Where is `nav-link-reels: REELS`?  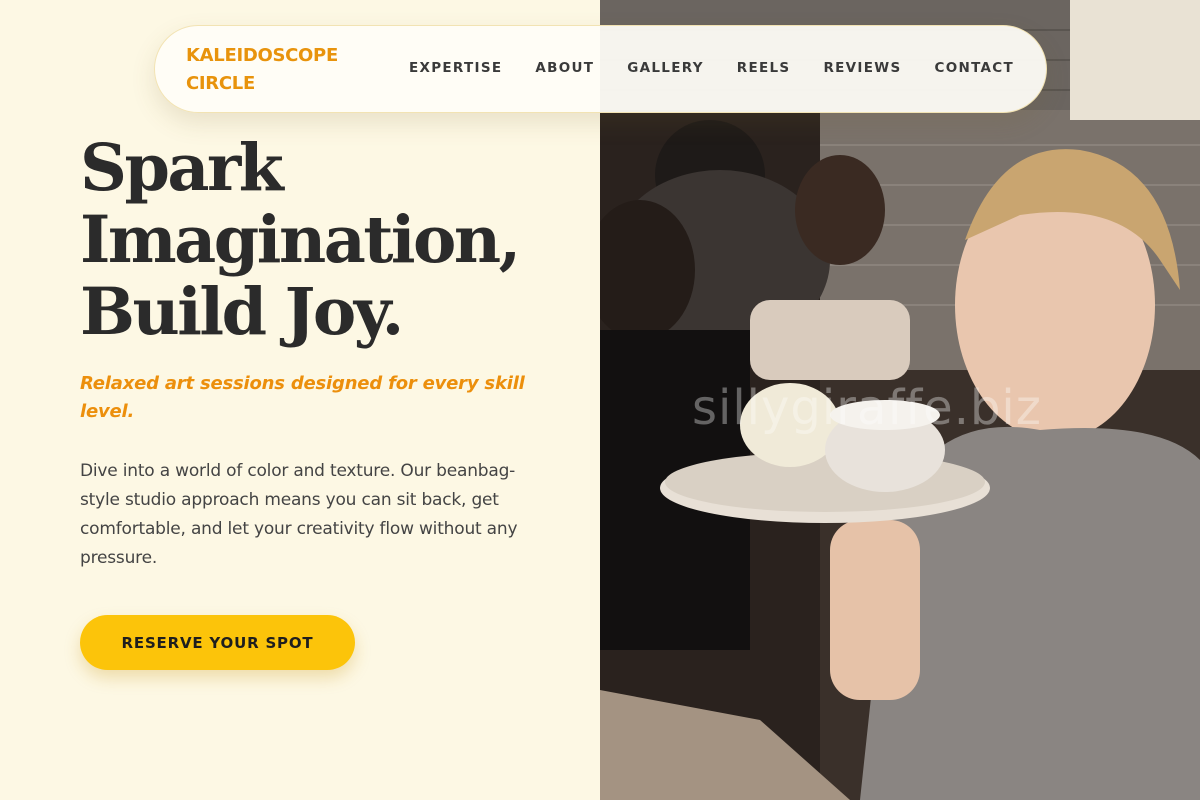
nav-link-reels: REELS is located at coordinates (764, 68).